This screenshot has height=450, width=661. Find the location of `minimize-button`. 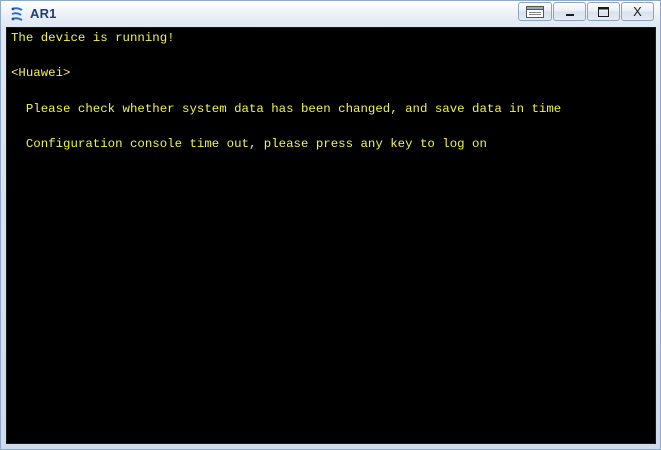

minimize-button is located at coordinates (569, 11).